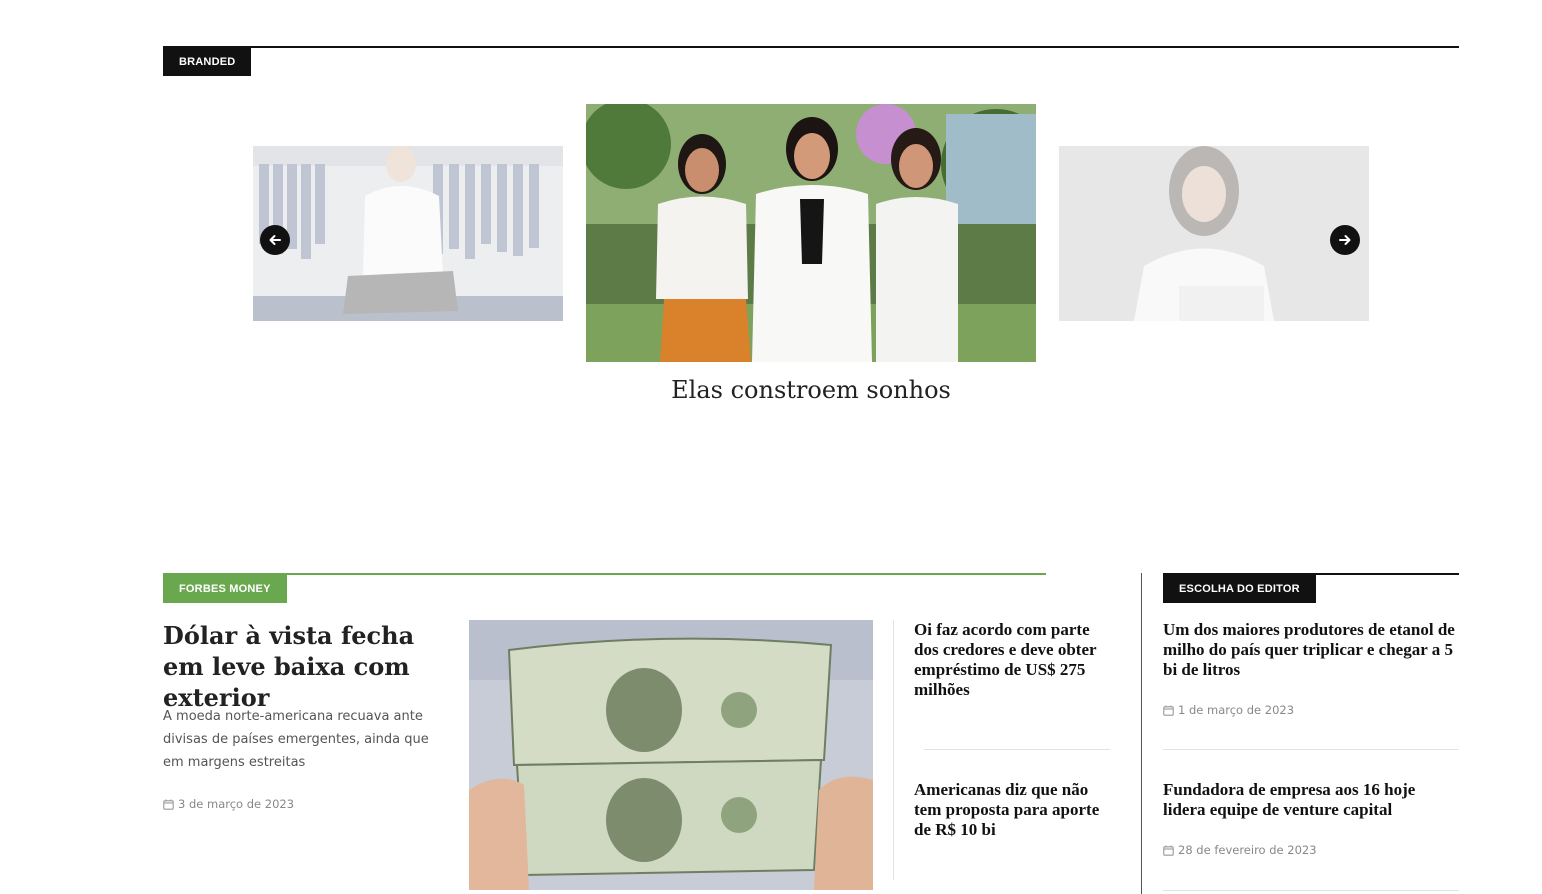  I want to click on main-article-meta: 3 de março de 2023, so click(228, 804).